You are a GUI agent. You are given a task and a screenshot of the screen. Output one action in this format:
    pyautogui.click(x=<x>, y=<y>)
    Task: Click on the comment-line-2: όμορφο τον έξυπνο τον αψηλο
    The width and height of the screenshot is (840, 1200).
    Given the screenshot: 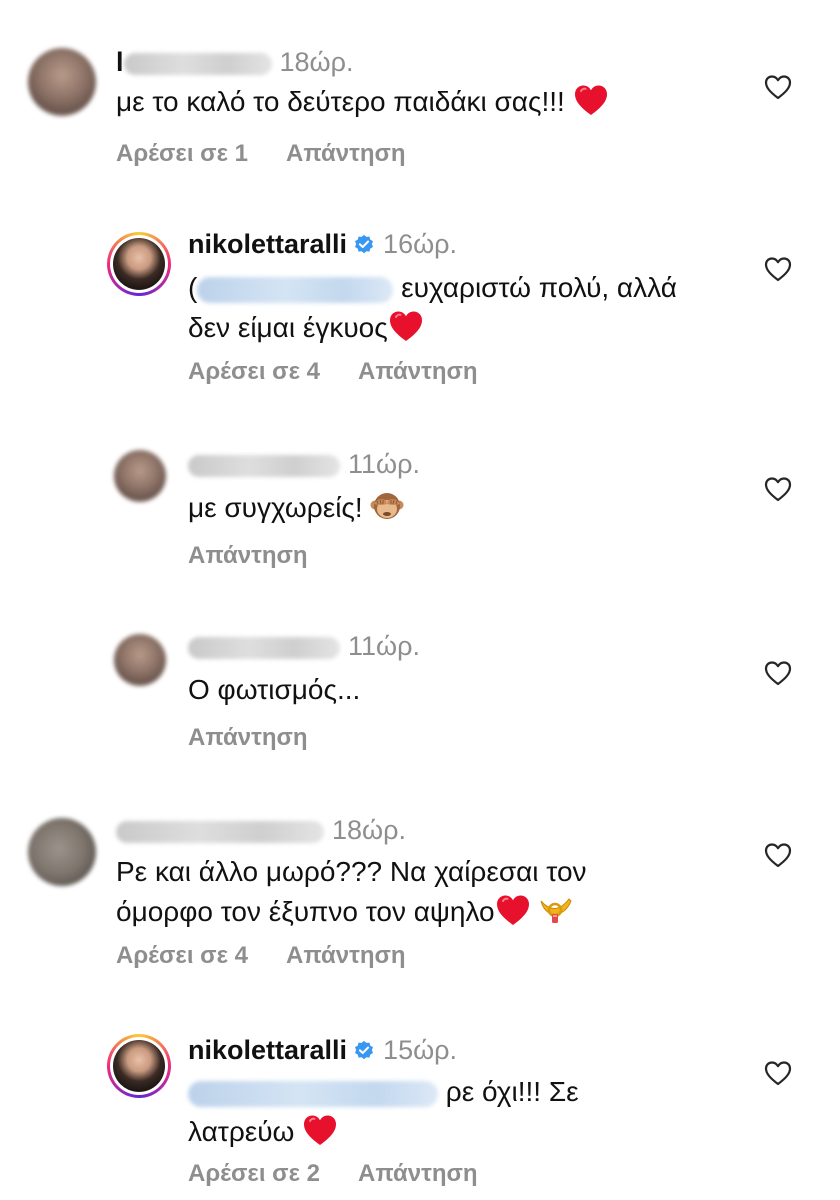 What is the action you would take?
    pyautogui.click(x=351, y=912)
    